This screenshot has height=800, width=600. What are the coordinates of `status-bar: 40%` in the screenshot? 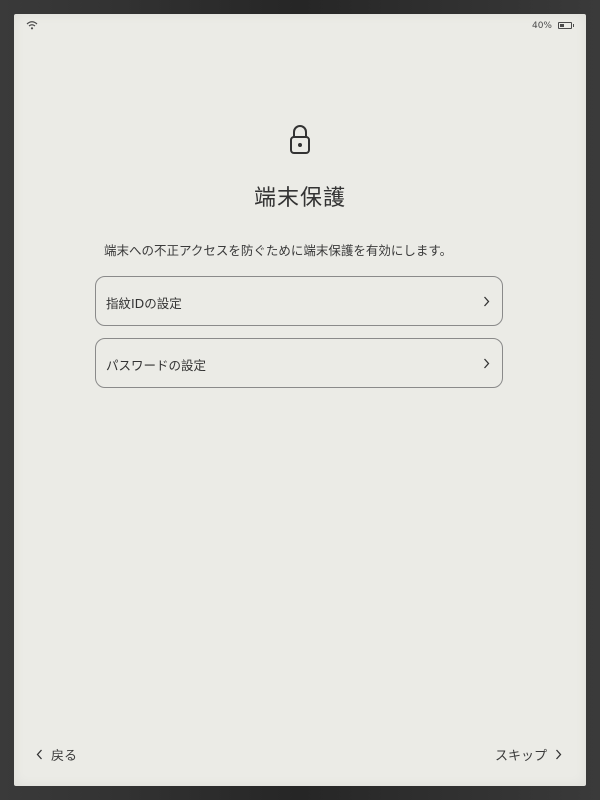 It's located at (300, 25).